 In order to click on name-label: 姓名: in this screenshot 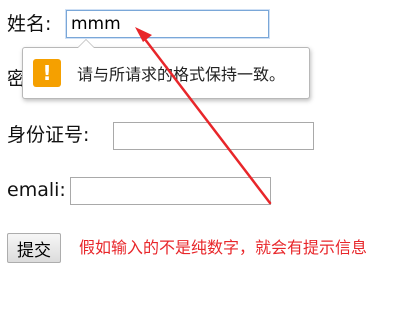, I will do `click(29, 24)`.